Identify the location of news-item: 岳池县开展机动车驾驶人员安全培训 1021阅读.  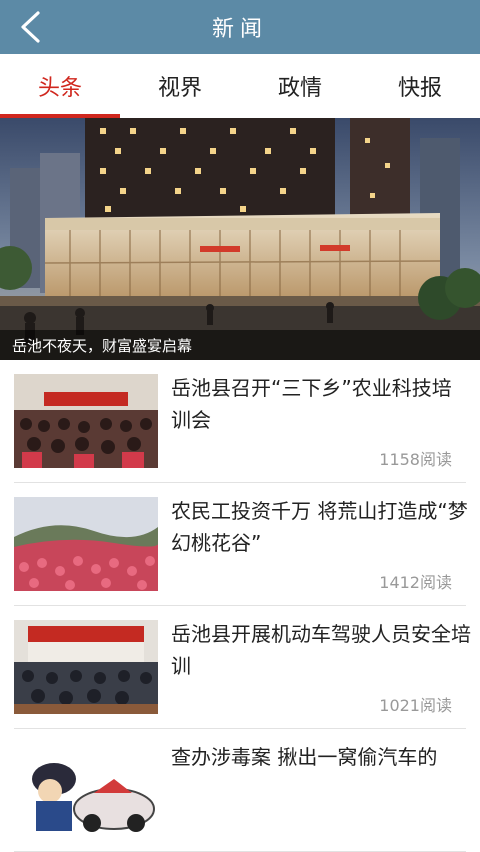
(242, 667).